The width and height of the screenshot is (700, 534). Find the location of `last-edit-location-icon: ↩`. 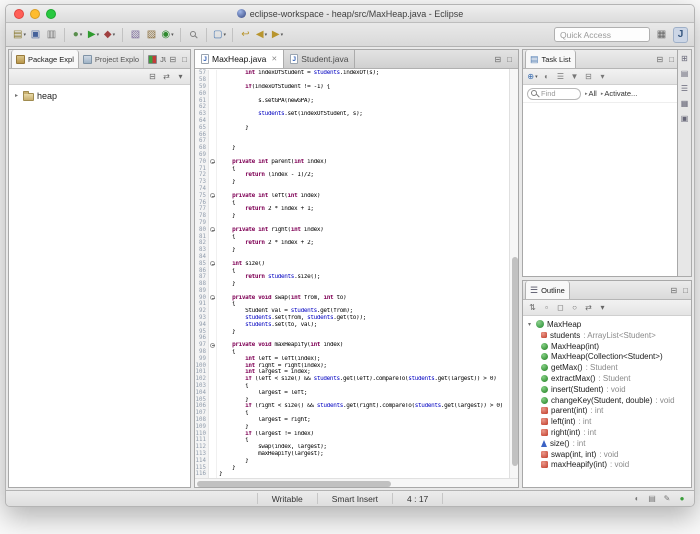

last-edit-location-icon: ↩ is located at coordinates (245, 35).